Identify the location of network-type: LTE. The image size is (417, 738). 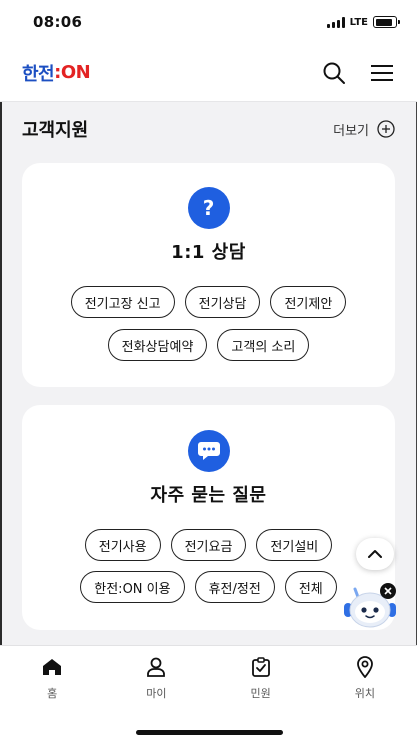
(358, 22).